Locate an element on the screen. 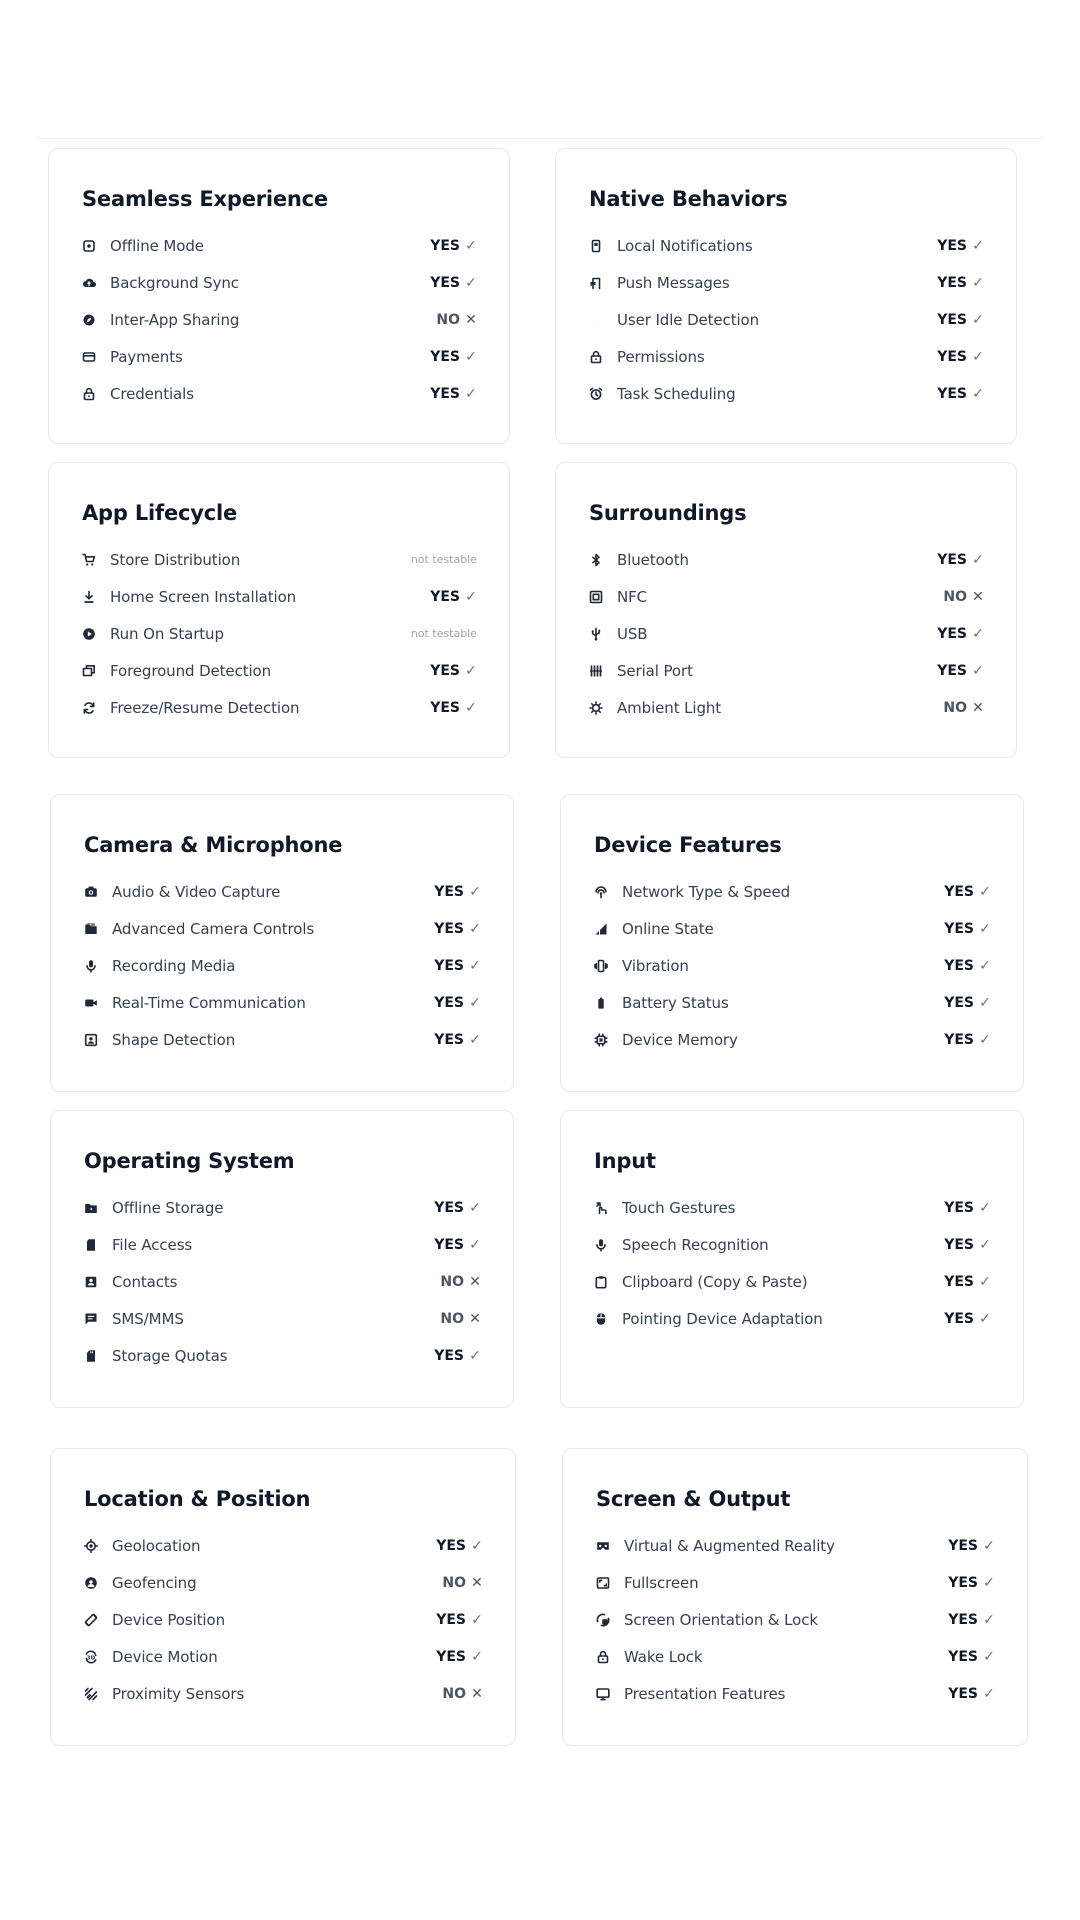  feature-row: Push Messages YES ✓ is located at coordinates (786, 282).